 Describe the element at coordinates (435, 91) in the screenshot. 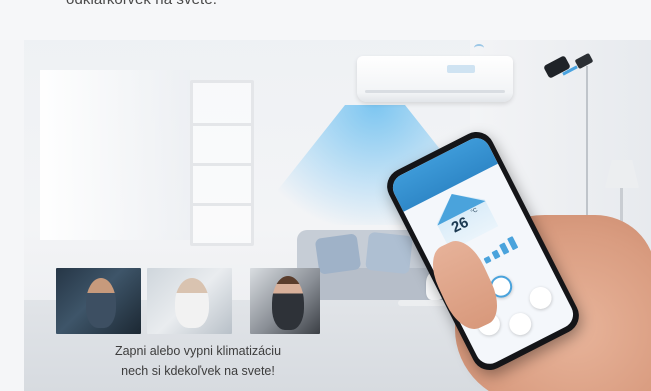

I see `ac-vent` at that location.